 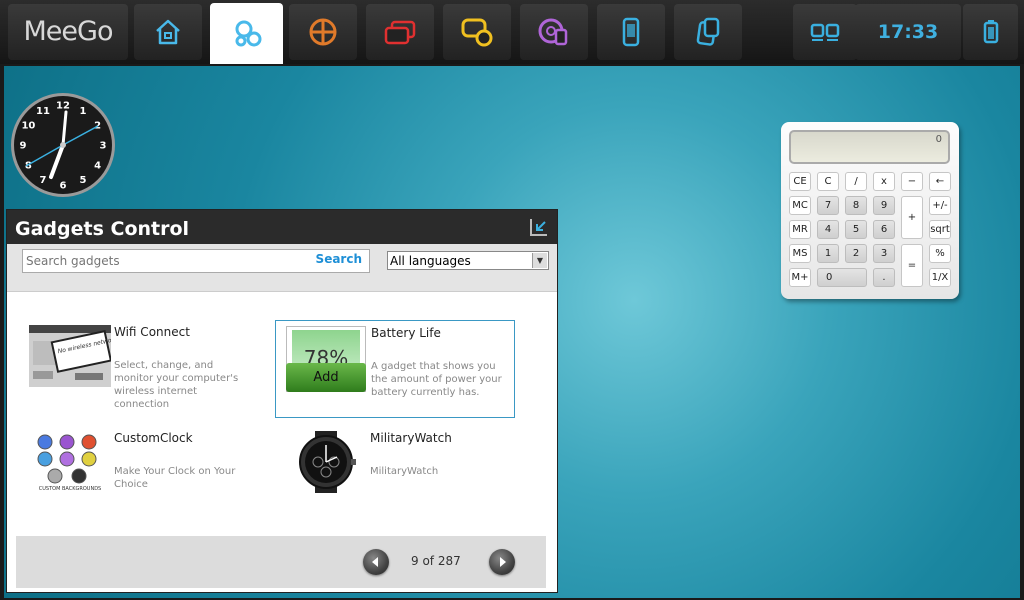 I want to click on media-icon, so click(x=553, y=32).